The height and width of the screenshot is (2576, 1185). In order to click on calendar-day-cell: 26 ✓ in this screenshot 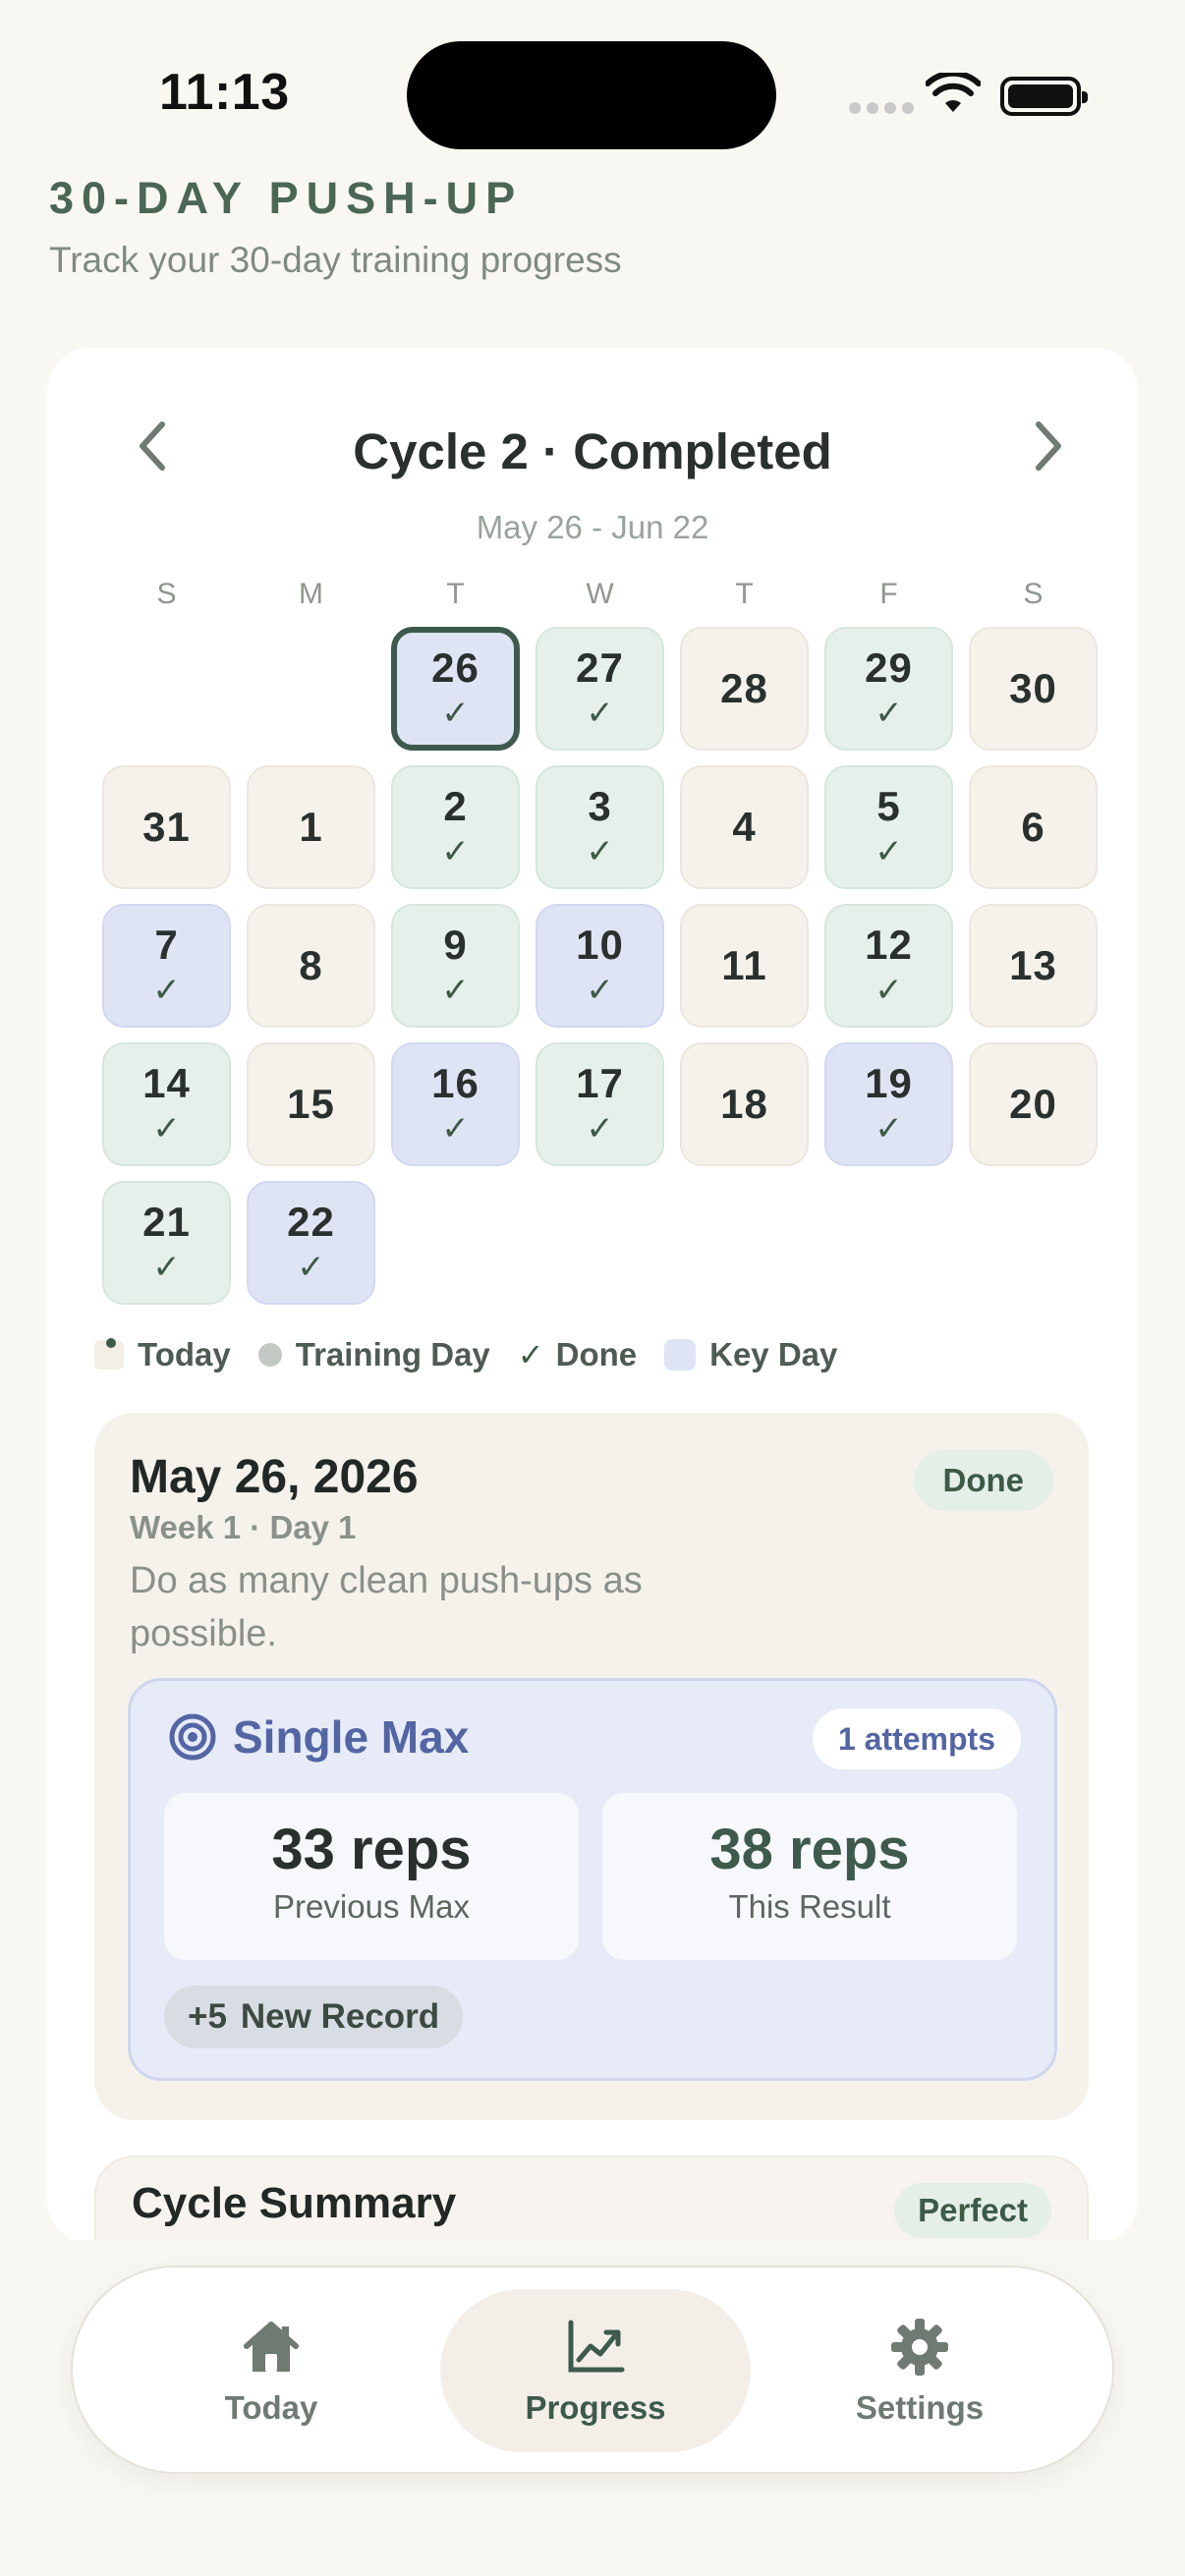, I will do `click(456, 689)`.